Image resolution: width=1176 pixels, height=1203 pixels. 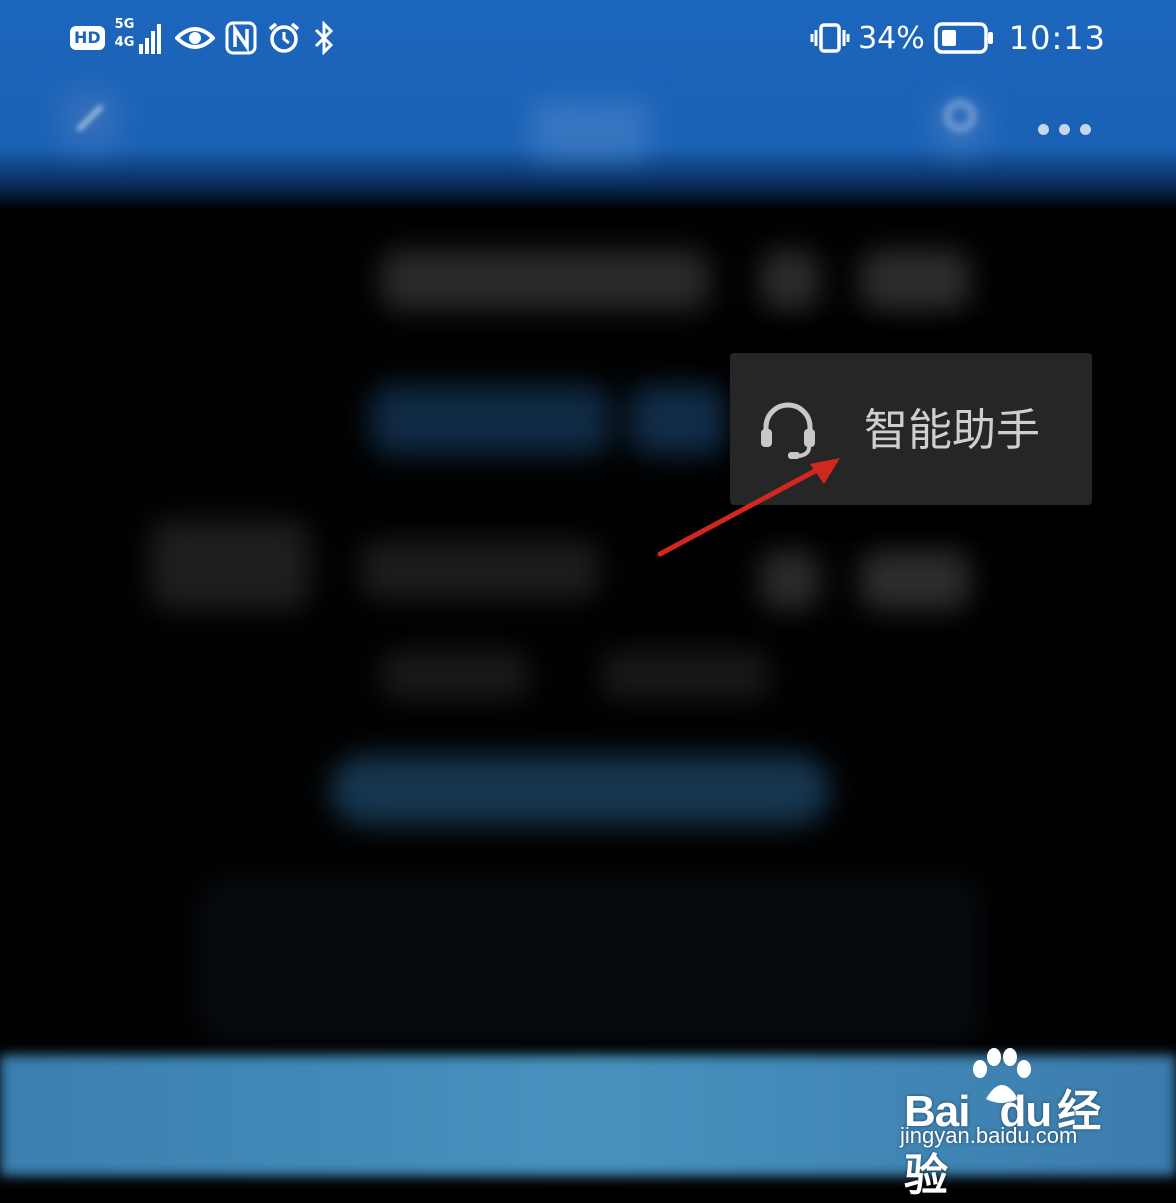 What do you see at coordinates (588, 38) in the screenshot?
I see `status-bar: HD 5G 4G 34% 10:13` at bounding box center [588, 38].